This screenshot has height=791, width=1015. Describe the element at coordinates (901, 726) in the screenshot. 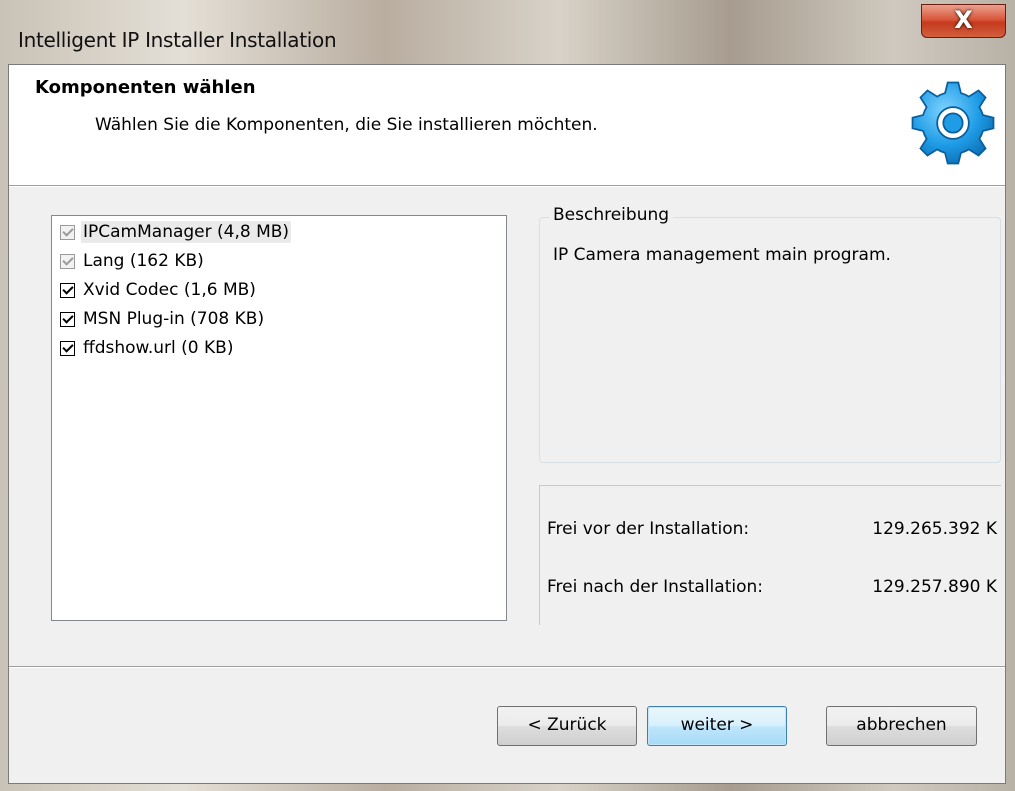

I see `cancel-button: abbrechen` at that location.